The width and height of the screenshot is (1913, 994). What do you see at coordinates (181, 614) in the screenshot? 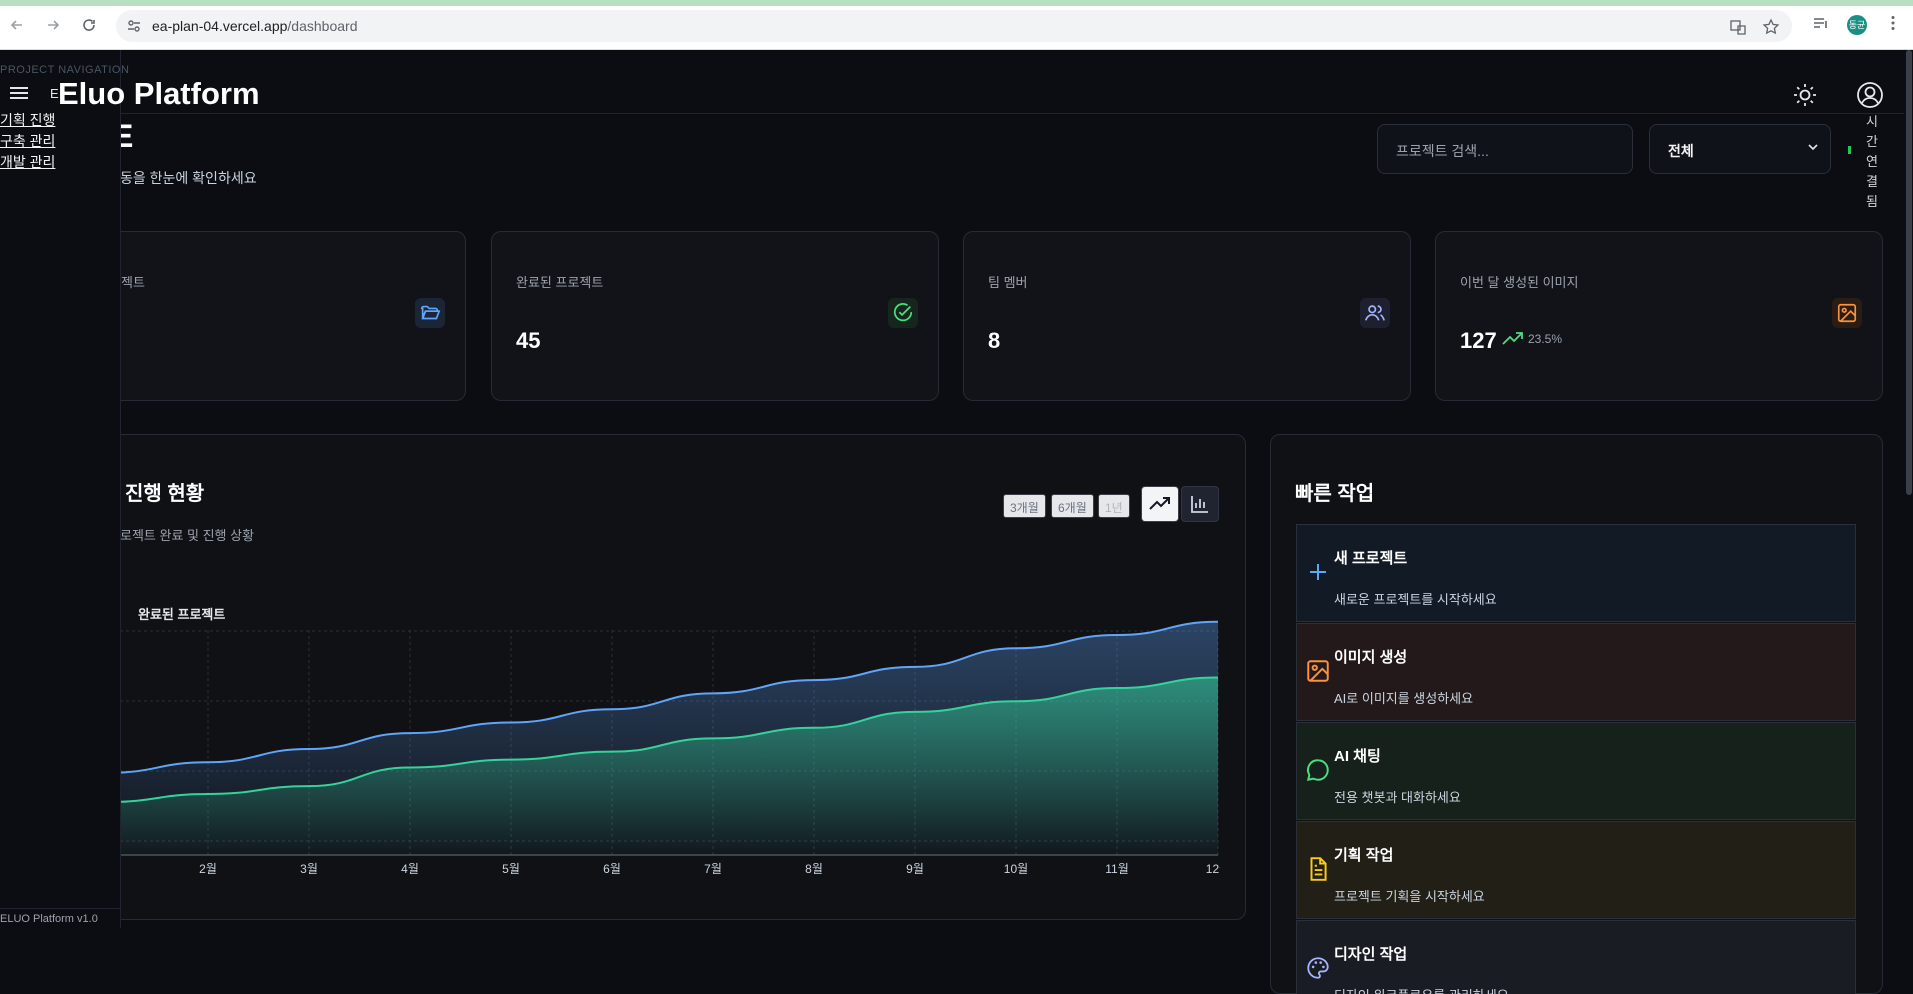
I see `chart-legend-label: 완료된 프로젝트` at bounding box center [181, 614].